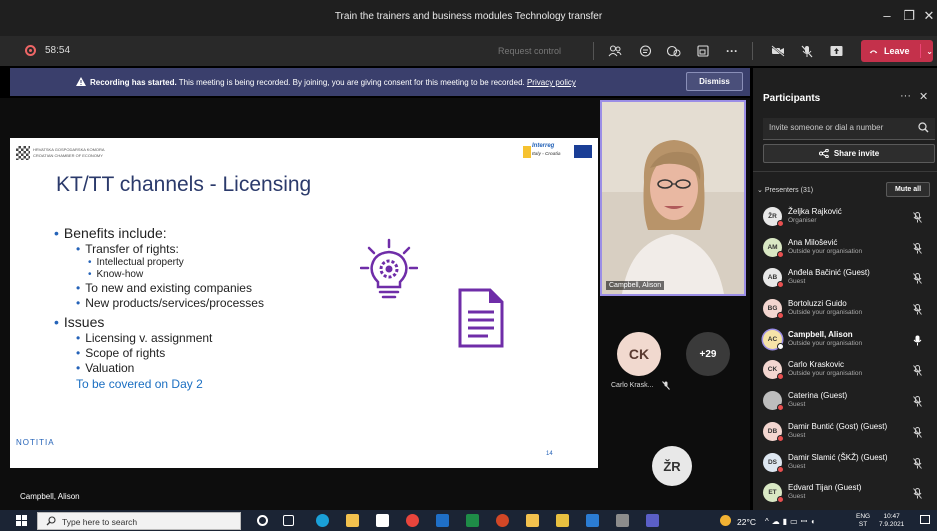 The width and height of the screenshot is (937, 531). Describe the element at coordinates (897, 51) in the screenshot. I see `leave-button: Leave ⌄` at that location.